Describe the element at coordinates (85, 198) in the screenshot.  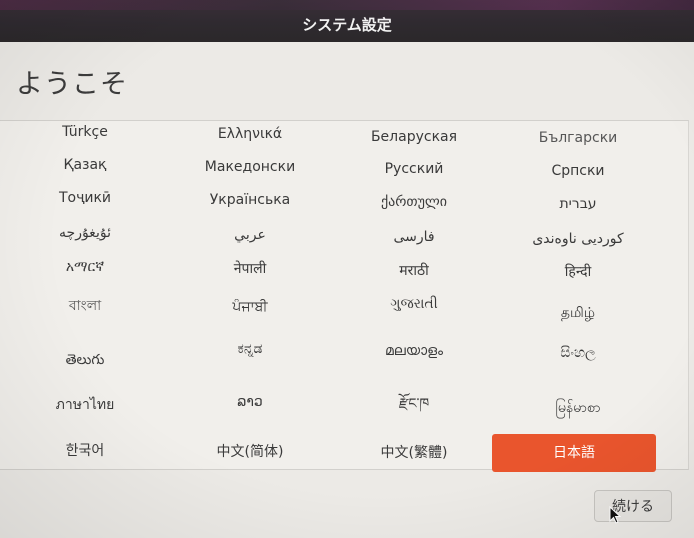
I see `language-item: Тоҷикӣ` at that location.